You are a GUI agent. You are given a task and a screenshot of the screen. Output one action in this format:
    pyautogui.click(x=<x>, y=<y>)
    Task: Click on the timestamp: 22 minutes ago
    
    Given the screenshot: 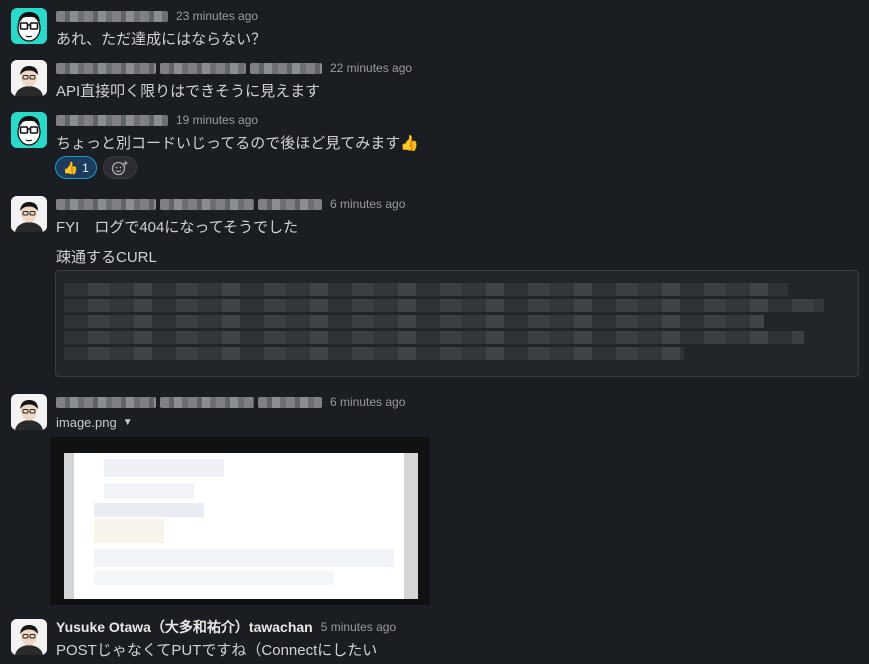 What is the action you would take?
    pyautogui.click(x=371, y=68)
    